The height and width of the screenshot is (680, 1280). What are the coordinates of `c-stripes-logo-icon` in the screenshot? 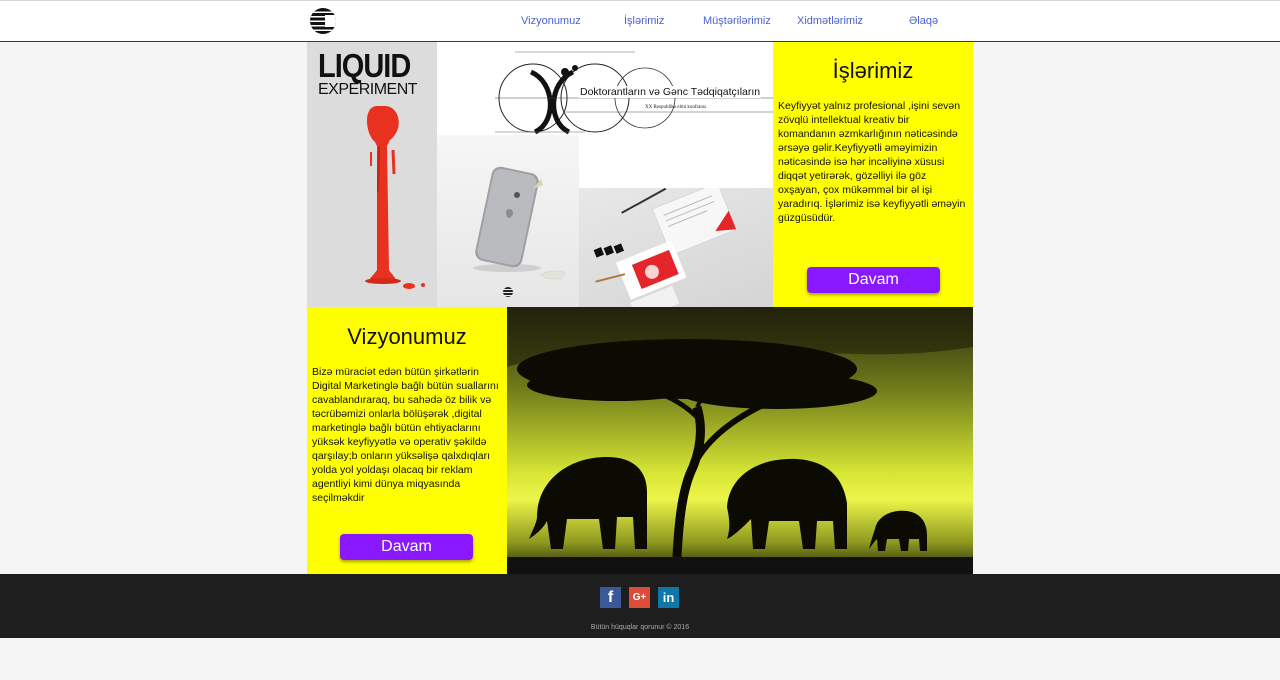 It's located at (323, 21).